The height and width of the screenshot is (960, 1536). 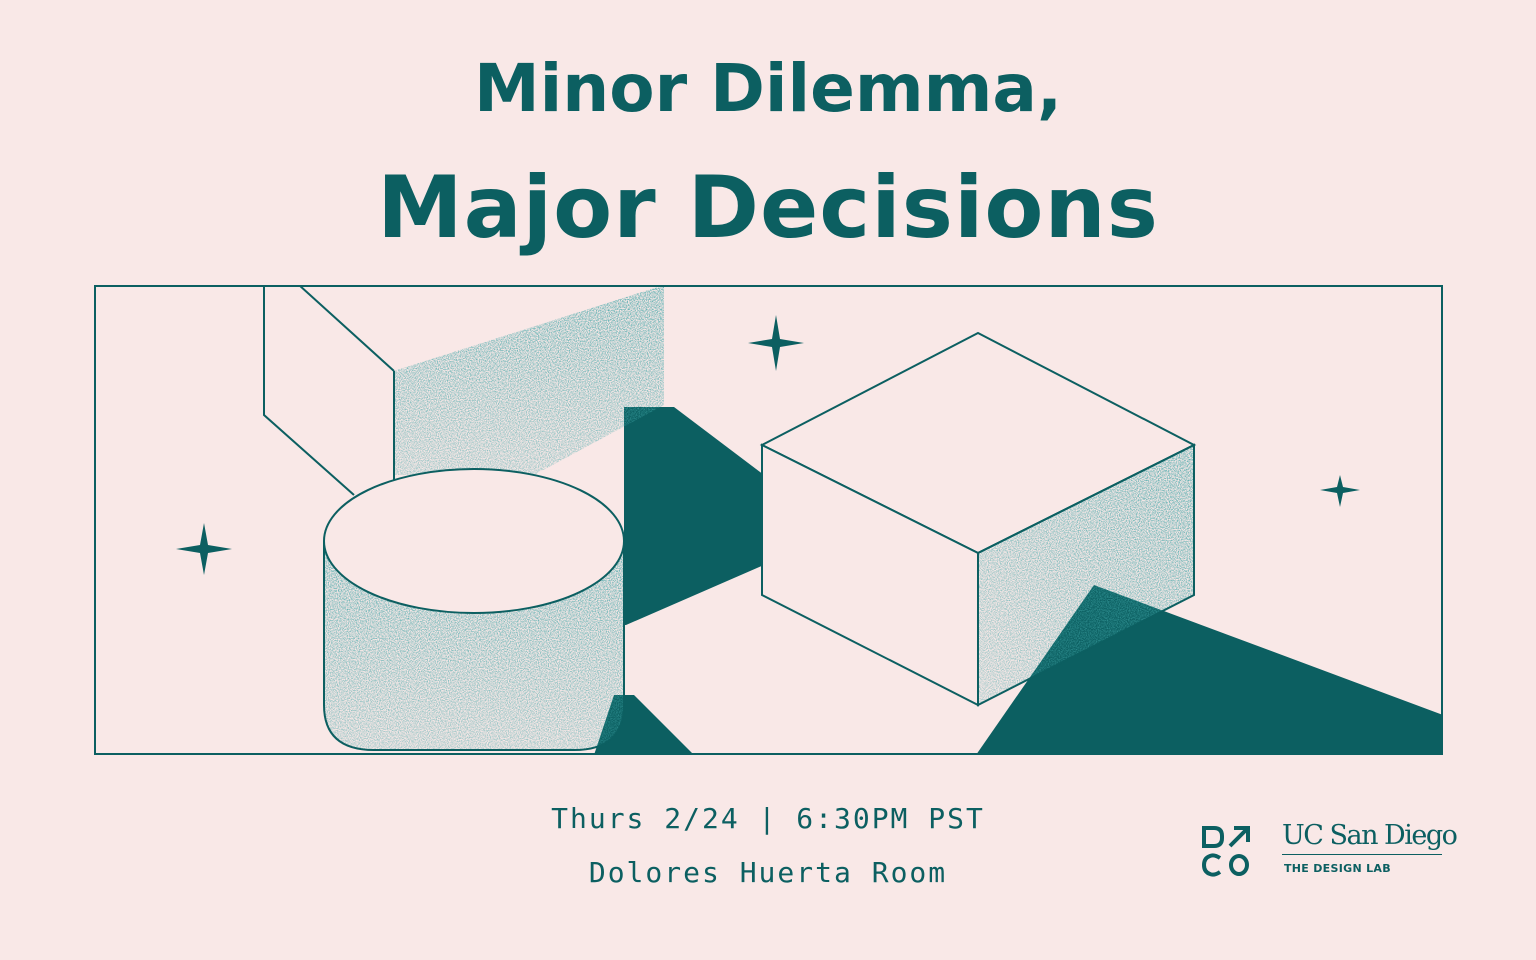 What do you see at coordinates (1370, 835) in the screenshot?
I see `ucsd-wordmark: UC San Diego` at bounding box center [1370, 835].